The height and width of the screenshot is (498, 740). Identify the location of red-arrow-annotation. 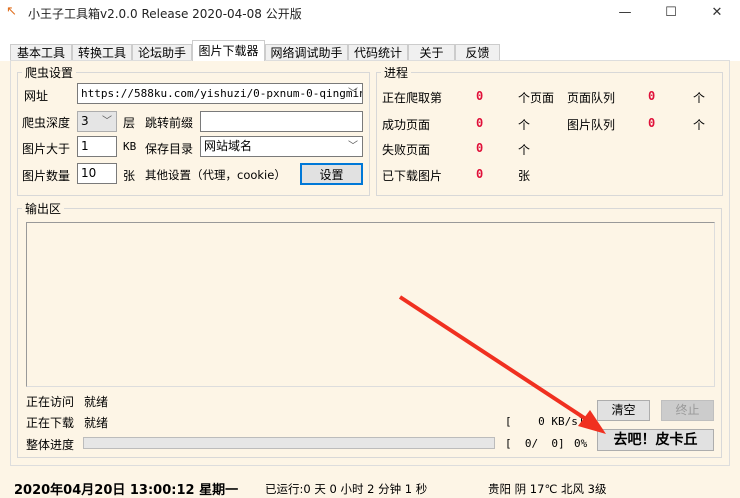
(502, 364).